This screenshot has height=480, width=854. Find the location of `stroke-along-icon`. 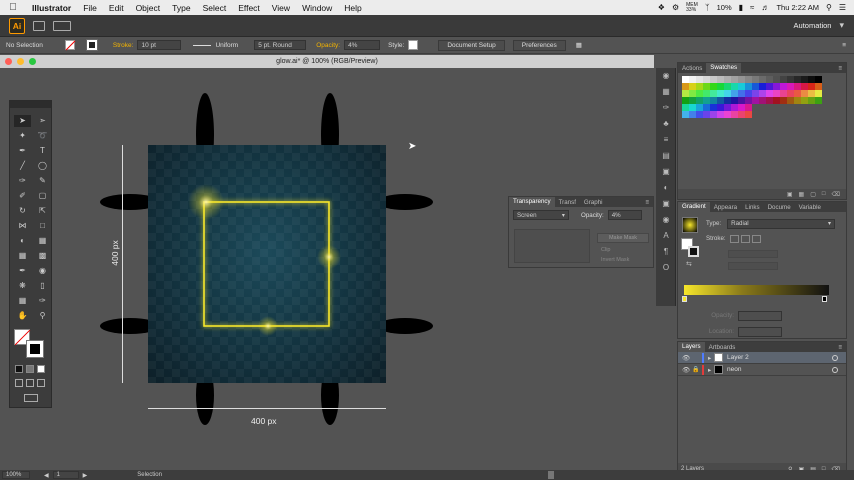

stroke-along-icon is located at coordinates (745, 238).